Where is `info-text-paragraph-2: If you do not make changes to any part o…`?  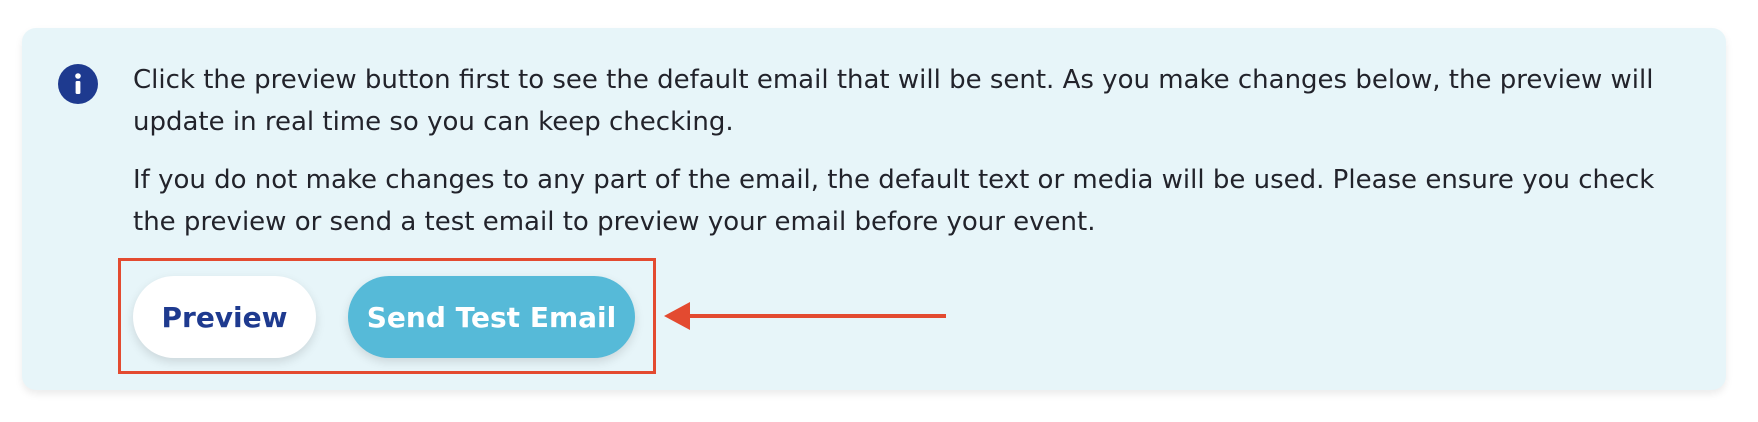
info-text-paragraph-2: If you do not make changes to any part o… is located at coordinates (894, 201).